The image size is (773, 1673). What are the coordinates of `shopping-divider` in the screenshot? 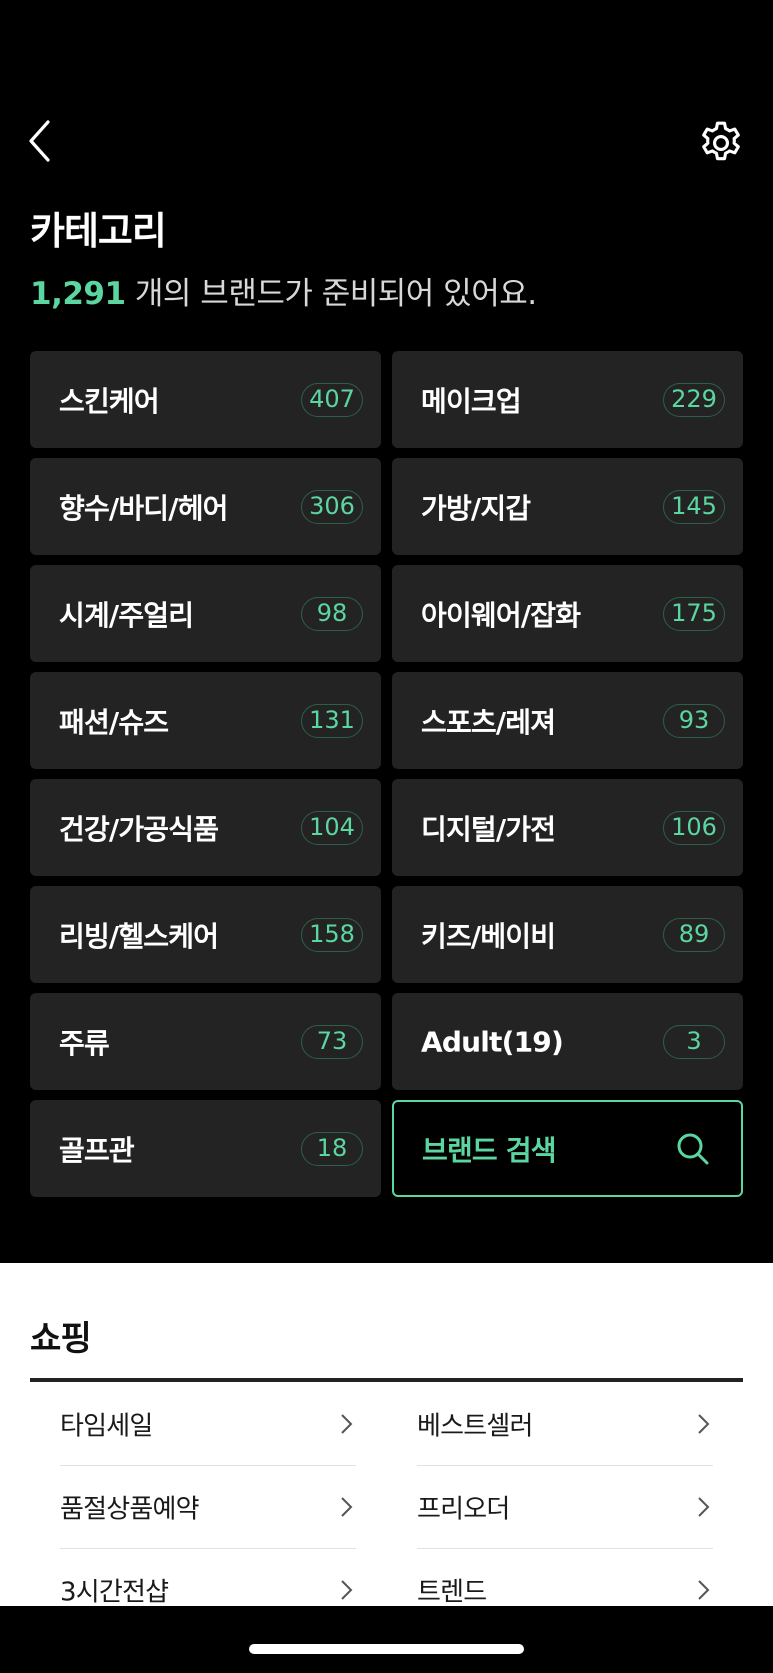 It's located at (386, 1380).